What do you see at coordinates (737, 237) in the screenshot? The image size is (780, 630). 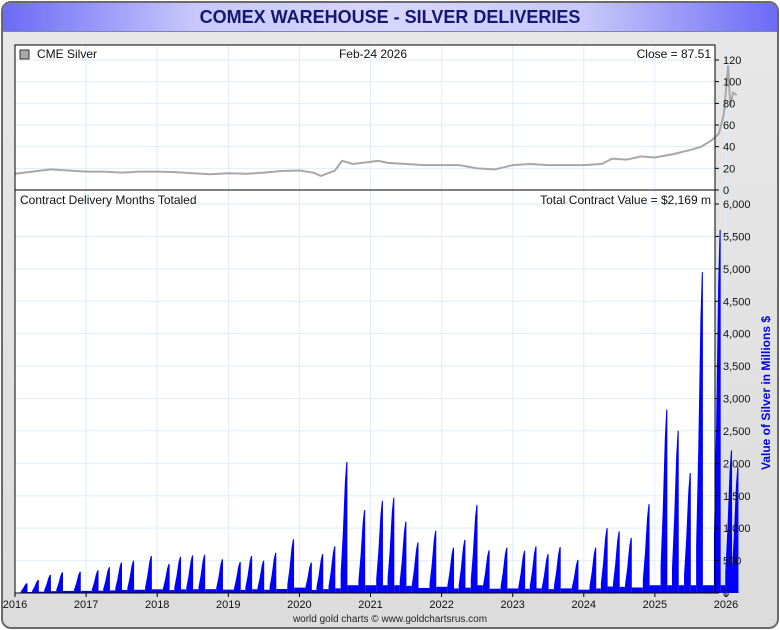 I see `value-tick-label: 5,500` at bounding box center [737, 237].